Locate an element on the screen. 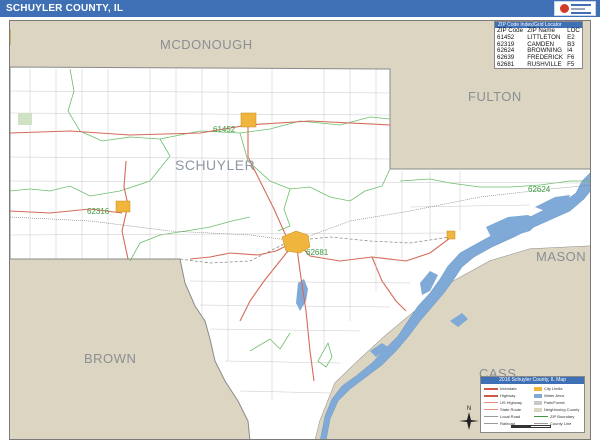  legend-item: Highway is located at coordinates (507, 395).